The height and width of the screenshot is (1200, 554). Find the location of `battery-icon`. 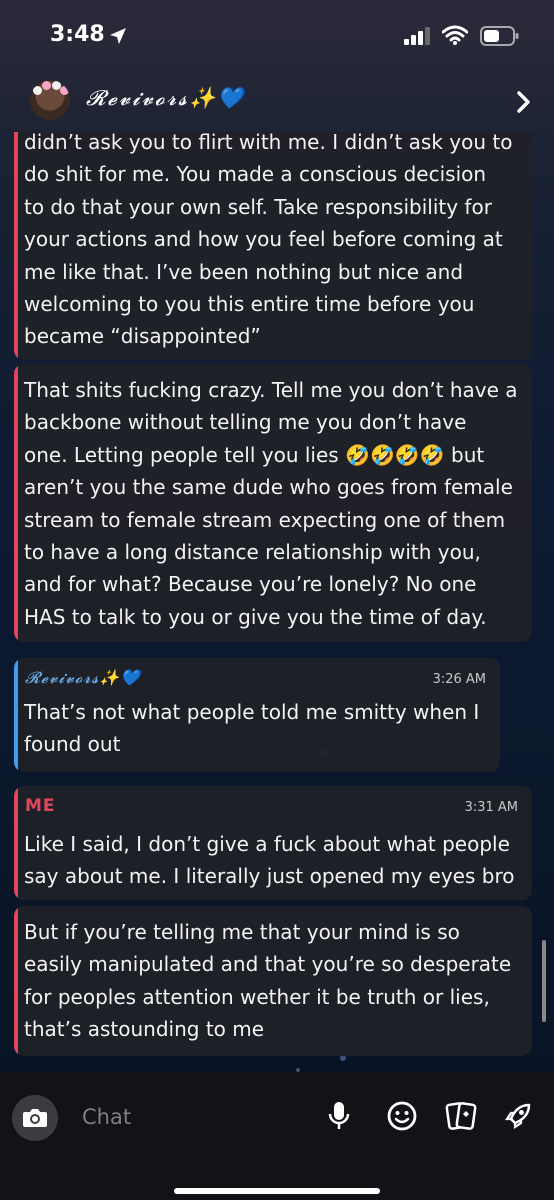

battery-icon is located at coordinates (499, 36).